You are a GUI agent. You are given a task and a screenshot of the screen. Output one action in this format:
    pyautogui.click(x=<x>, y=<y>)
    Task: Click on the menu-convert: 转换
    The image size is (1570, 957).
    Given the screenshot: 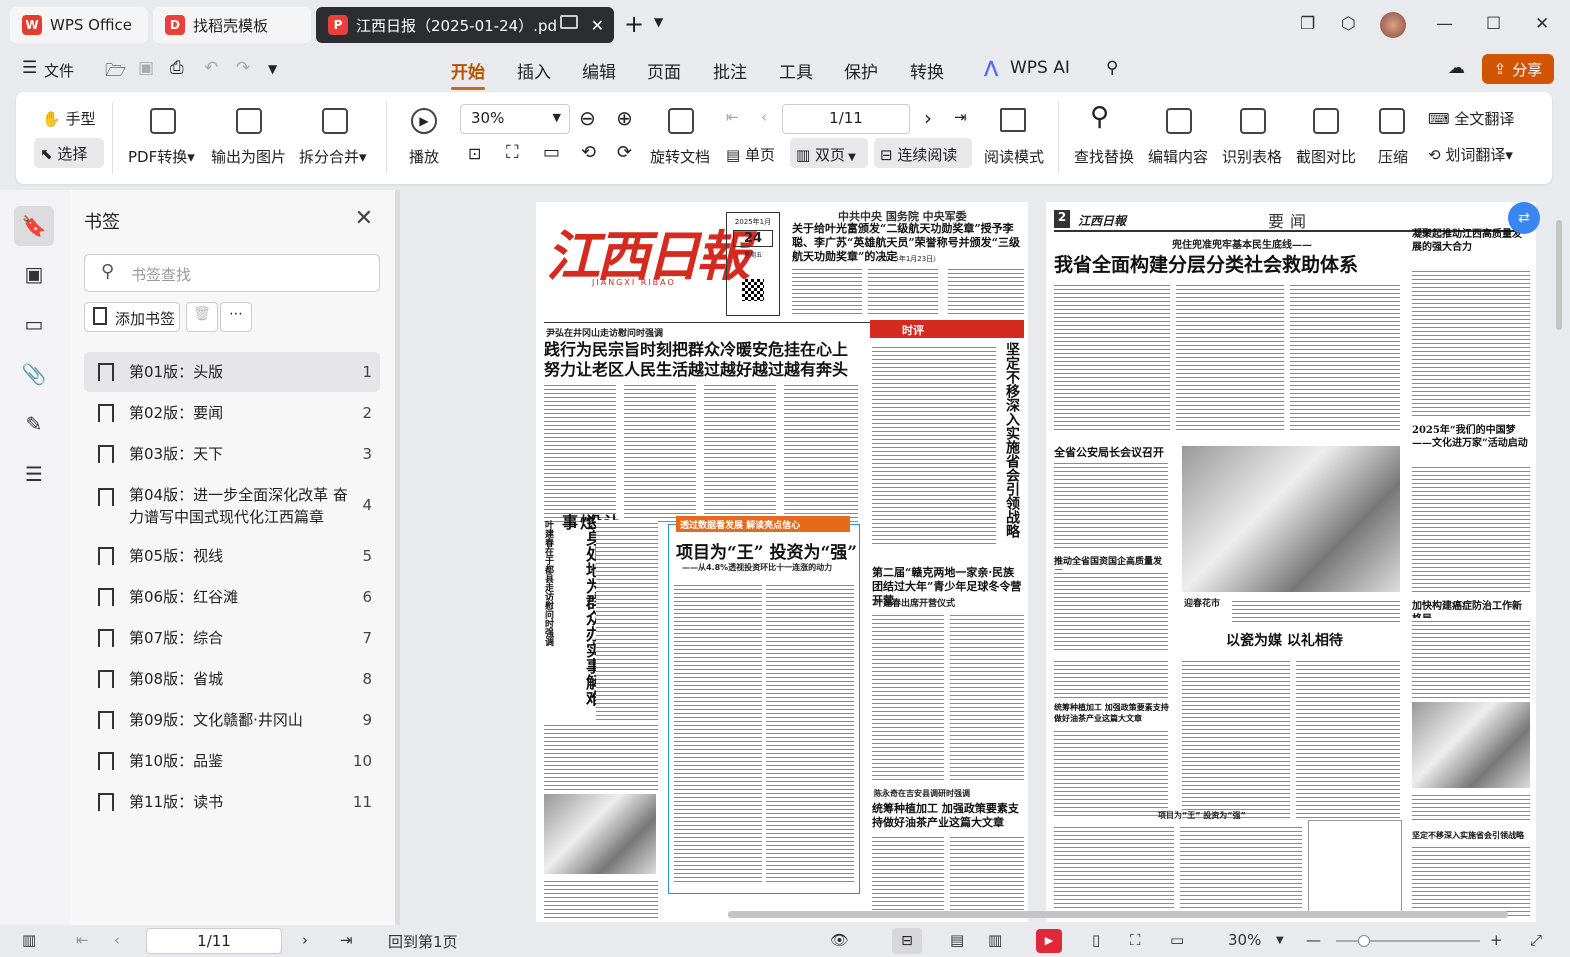 What is the action you would take?
    pyautogui.click(x=927, y=70)
    